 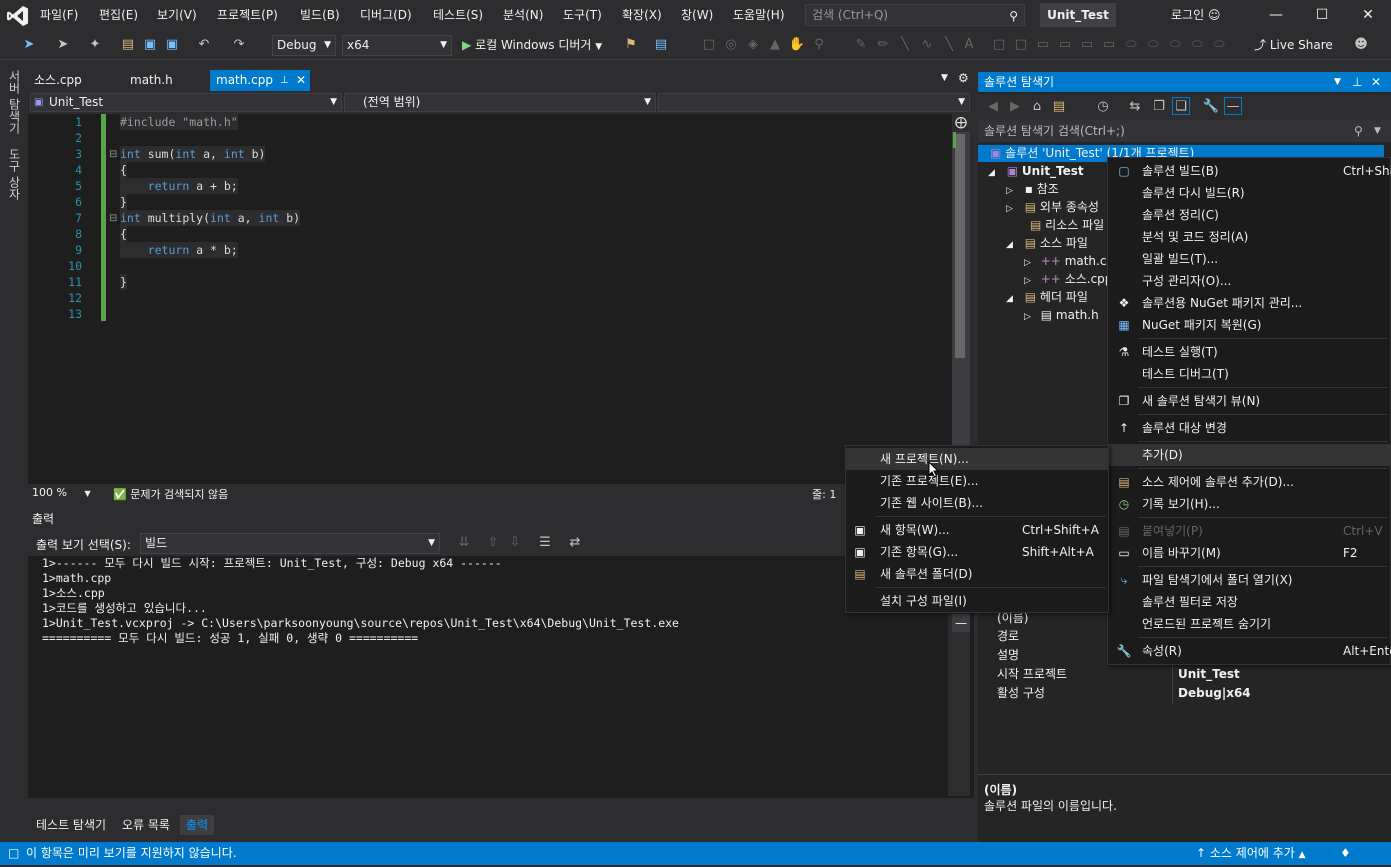 I want to click on next-message-icon: ⇩, so click(x=515, y=543).